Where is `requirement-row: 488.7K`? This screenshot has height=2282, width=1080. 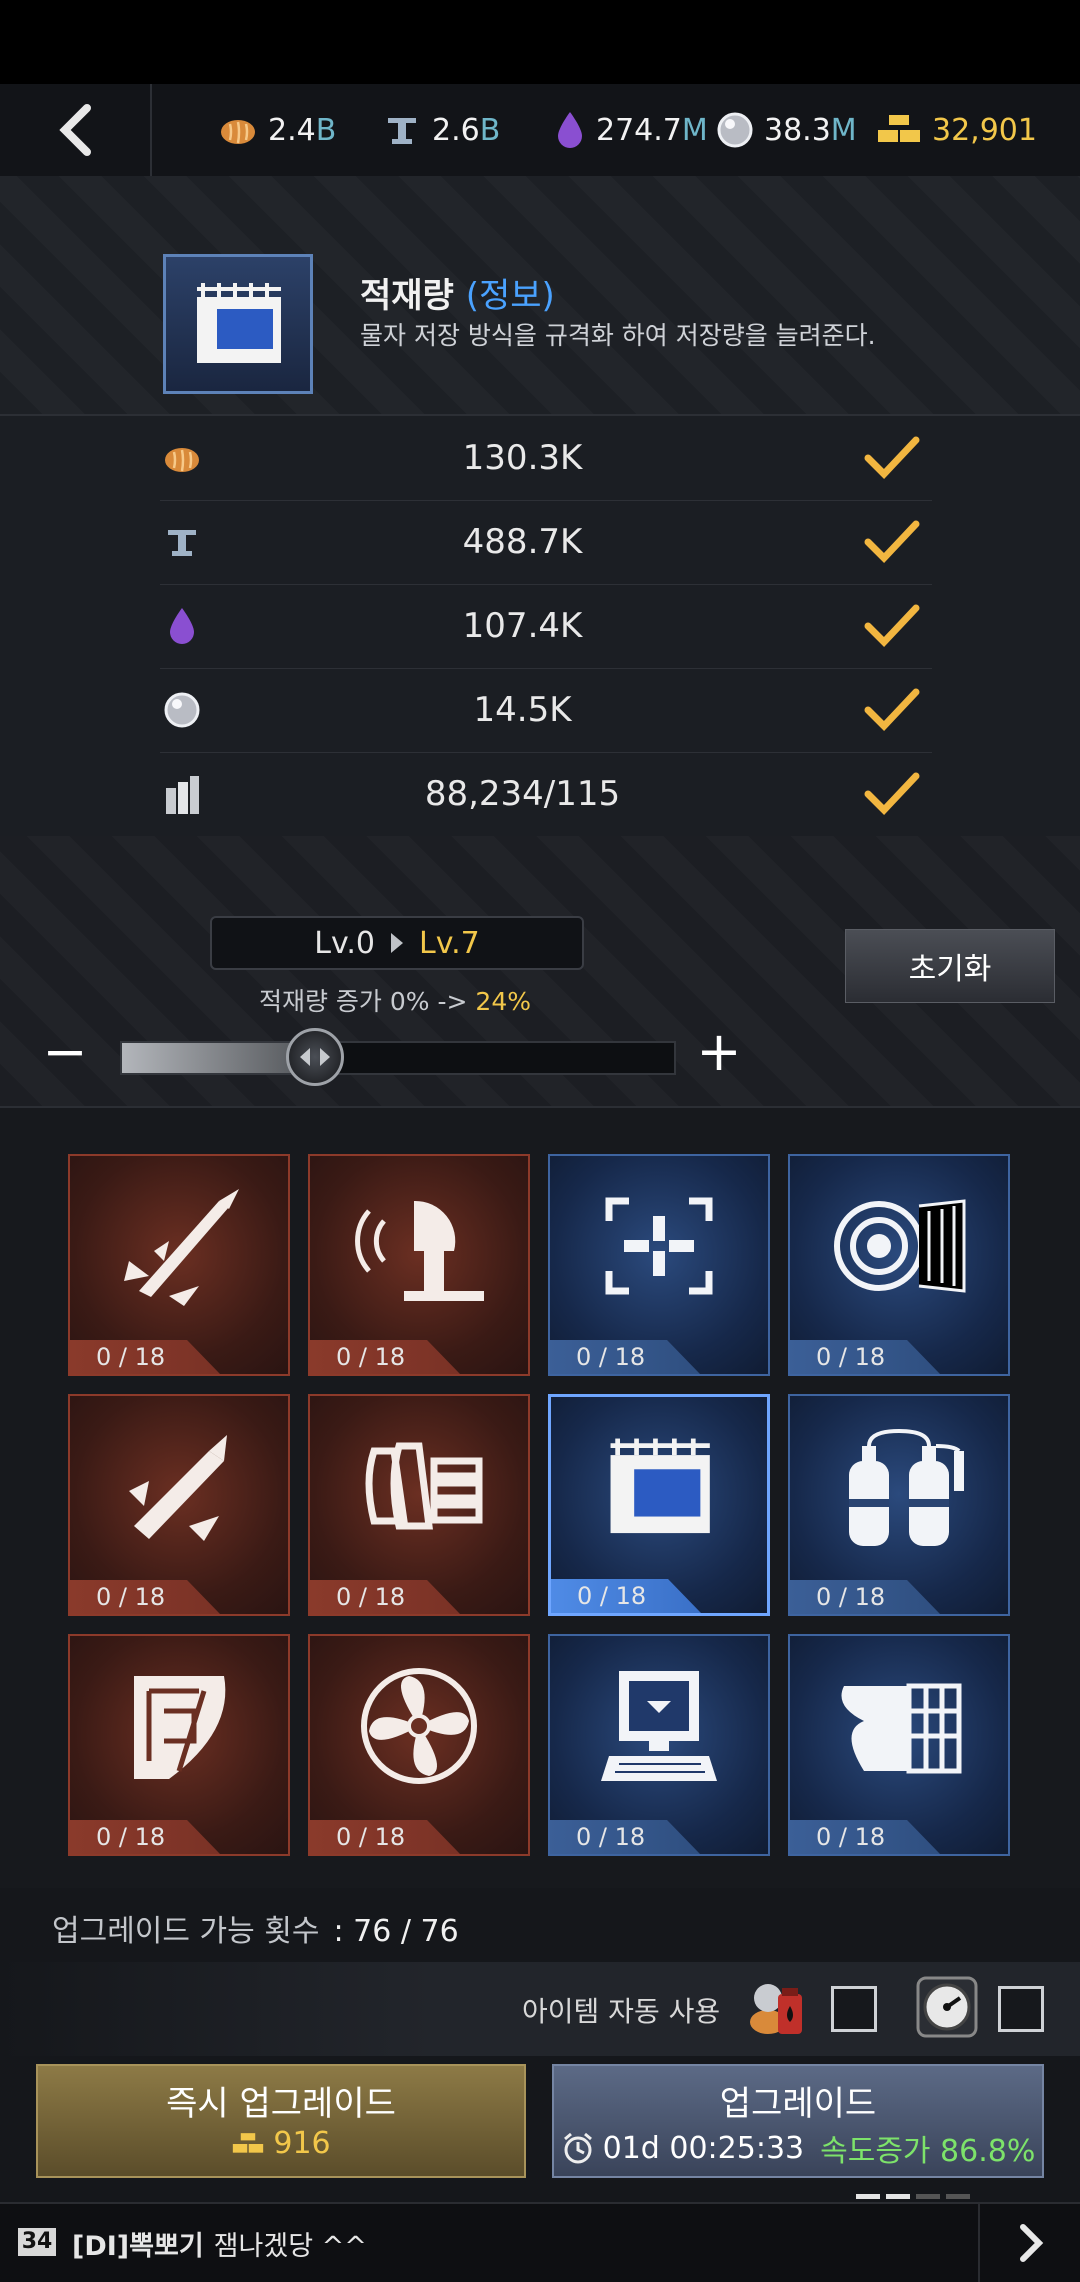
requirement-row: 488.7K is located at coordinates (546, 542).